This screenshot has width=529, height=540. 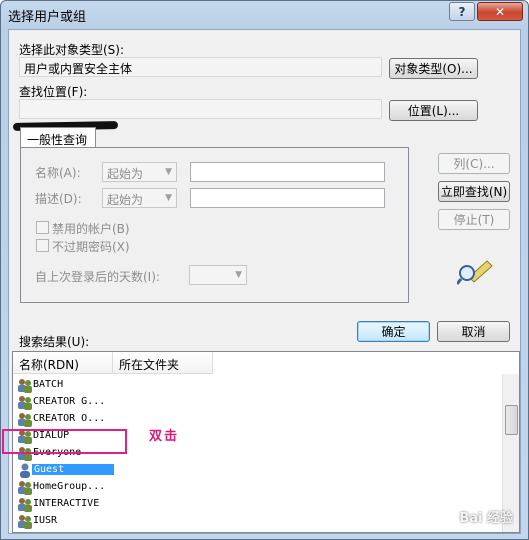 I want to click on list-item: INTERACTIVE, so click(x=113, y=504).